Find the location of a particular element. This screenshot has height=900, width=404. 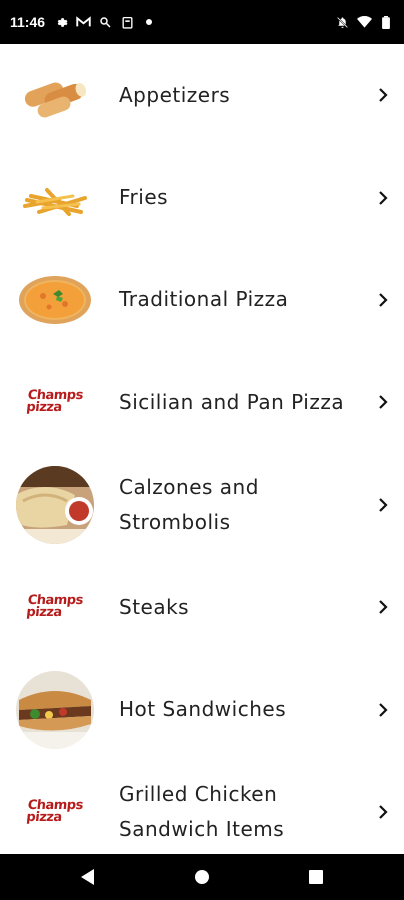

back-triangle-icon is located at coordinates (87, 877).